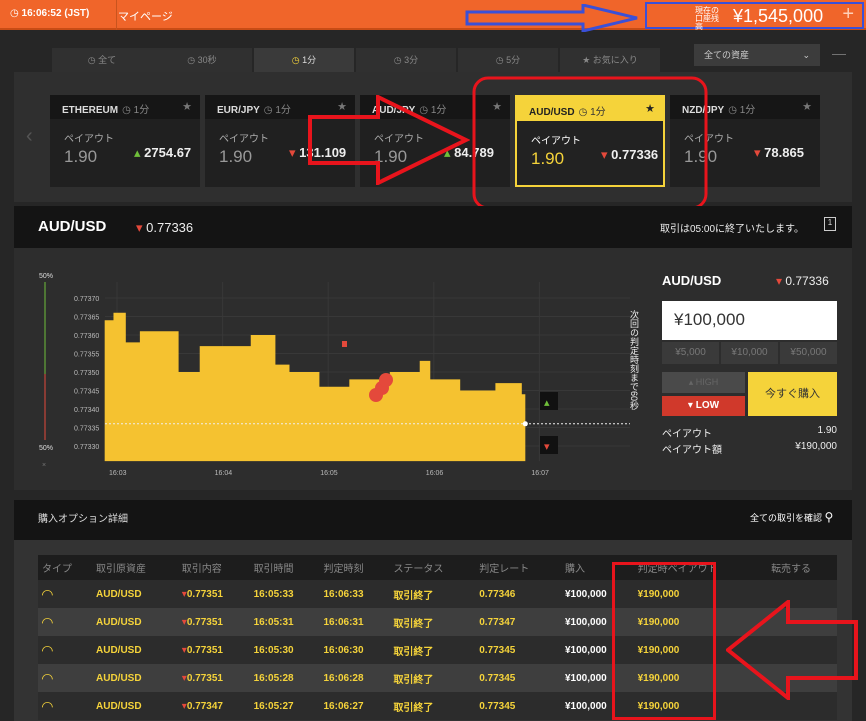 Image resolution: width=866 pixels, height=721 pixels. What do you see at coordinates (273, 678) in the screenshot?
I see `cell-value: 16:05:28` at bounding box center [273, 678].